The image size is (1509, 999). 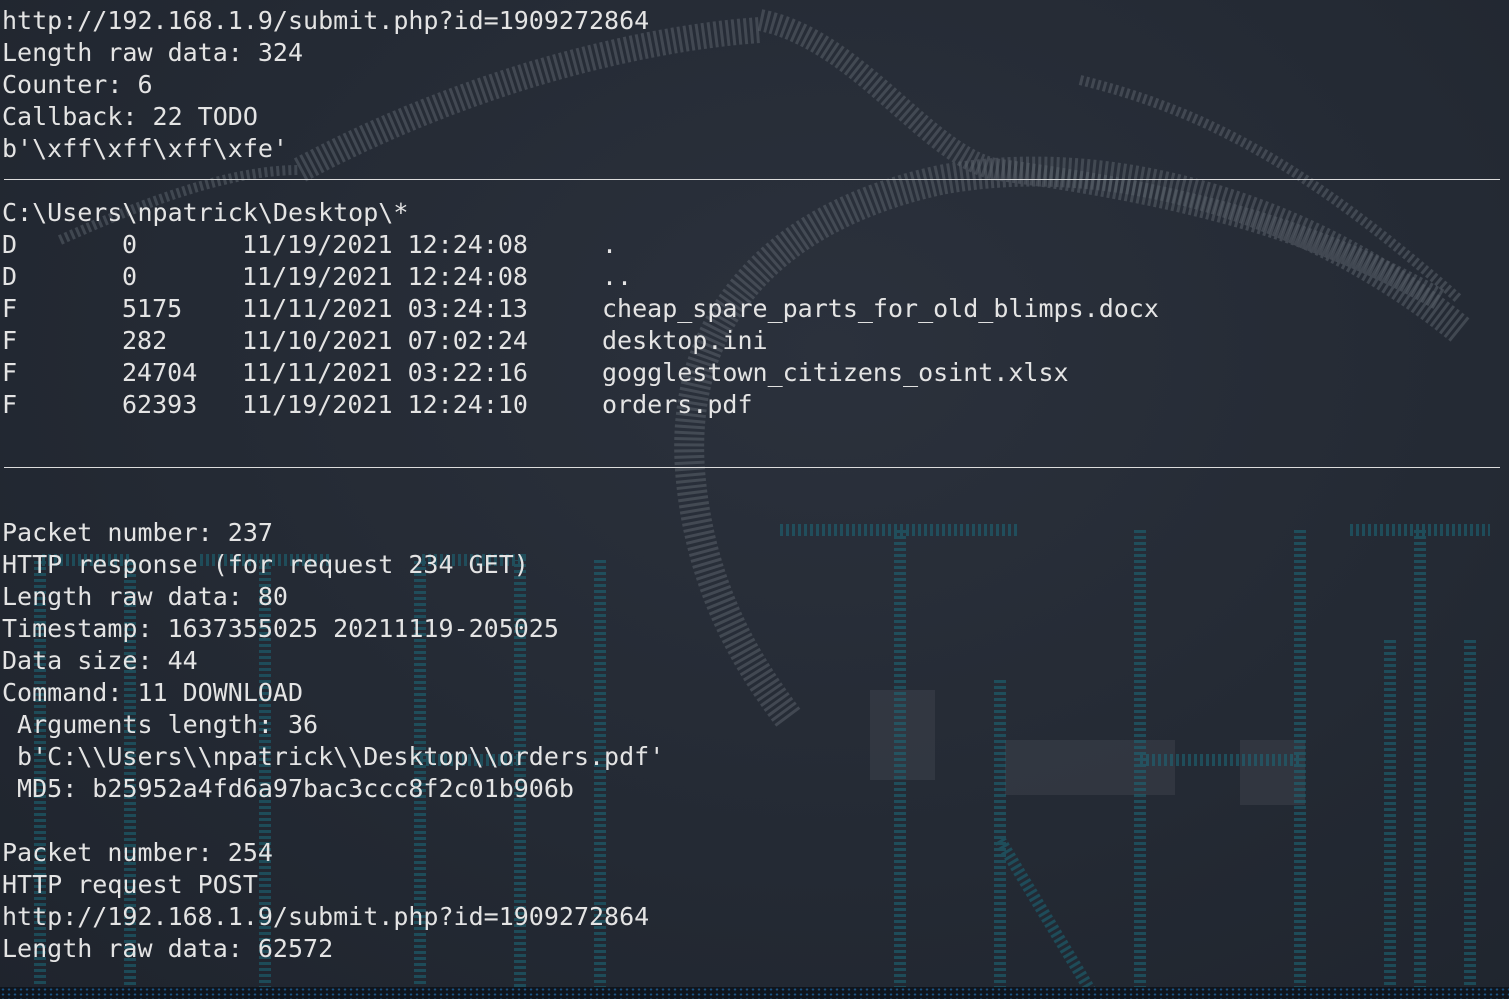 What do you see at coordinates (160, 724) in the screenshot?
I see `arguments-length: Arguments length: 36` at bounding box center [160, 724].